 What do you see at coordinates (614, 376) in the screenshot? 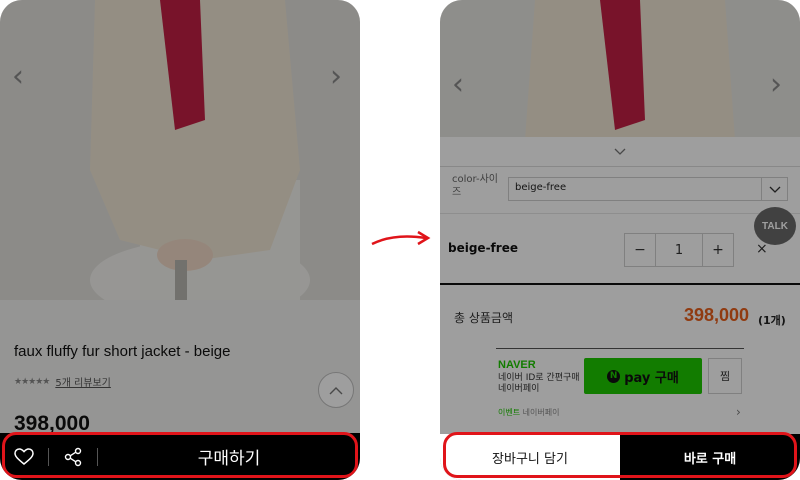
I see `naver-n-icon: N` at bounding box center [614, 376].